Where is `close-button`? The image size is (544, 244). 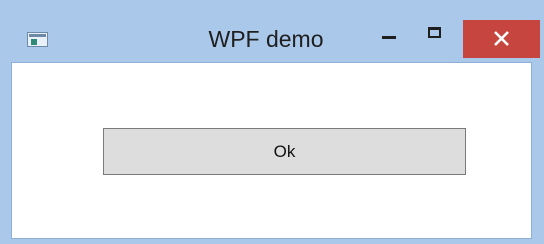
close-button is located at coordinates (501, 39).